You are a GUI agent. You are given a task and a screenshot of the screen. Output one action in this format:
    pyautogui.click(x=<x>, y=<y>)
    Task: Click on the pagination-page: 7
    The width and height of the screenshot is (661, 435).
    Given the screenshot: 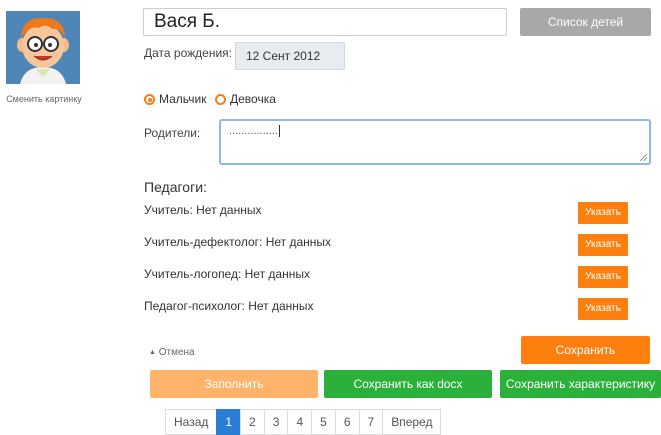 What is the action you would take?
    pyautogui.click(x=371, y=422)
    